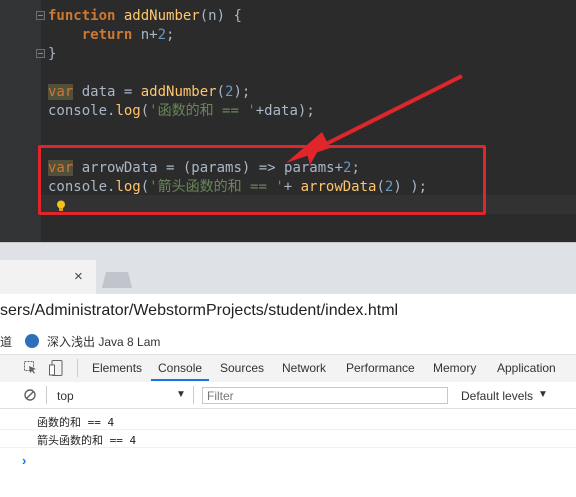  I want to click on log-levels-dropdown: Default levels, so click(497, 396).